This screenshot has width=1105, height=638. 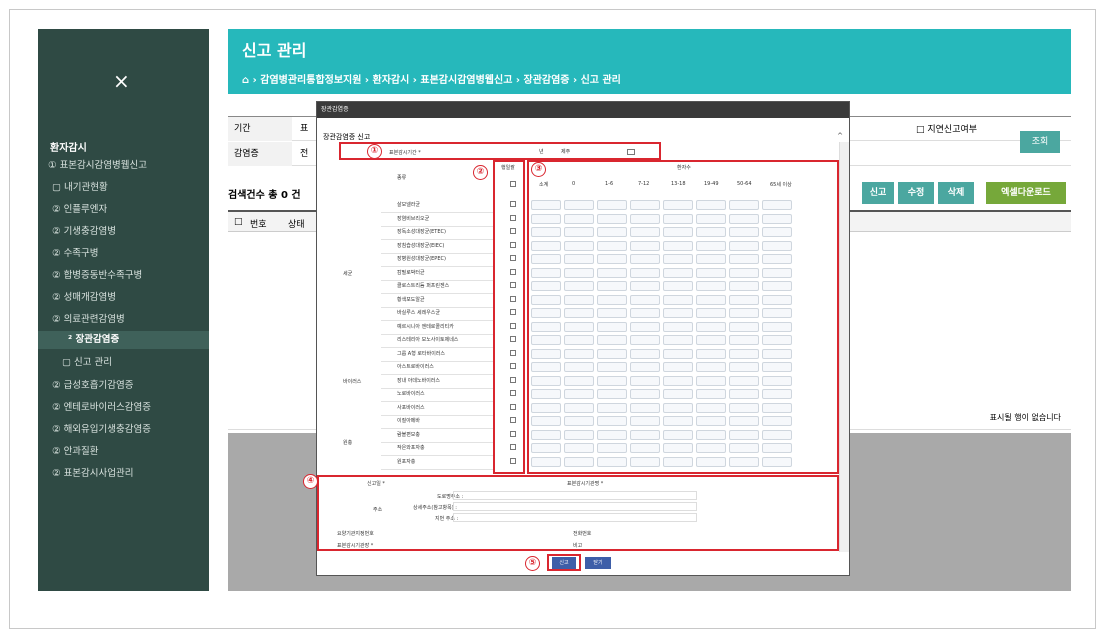 What do you see at coordinates (75, 450) in the screenshot?
I see `sidebar-item-eye-disease: ② 안과질환` at bounding box center [75, 450].